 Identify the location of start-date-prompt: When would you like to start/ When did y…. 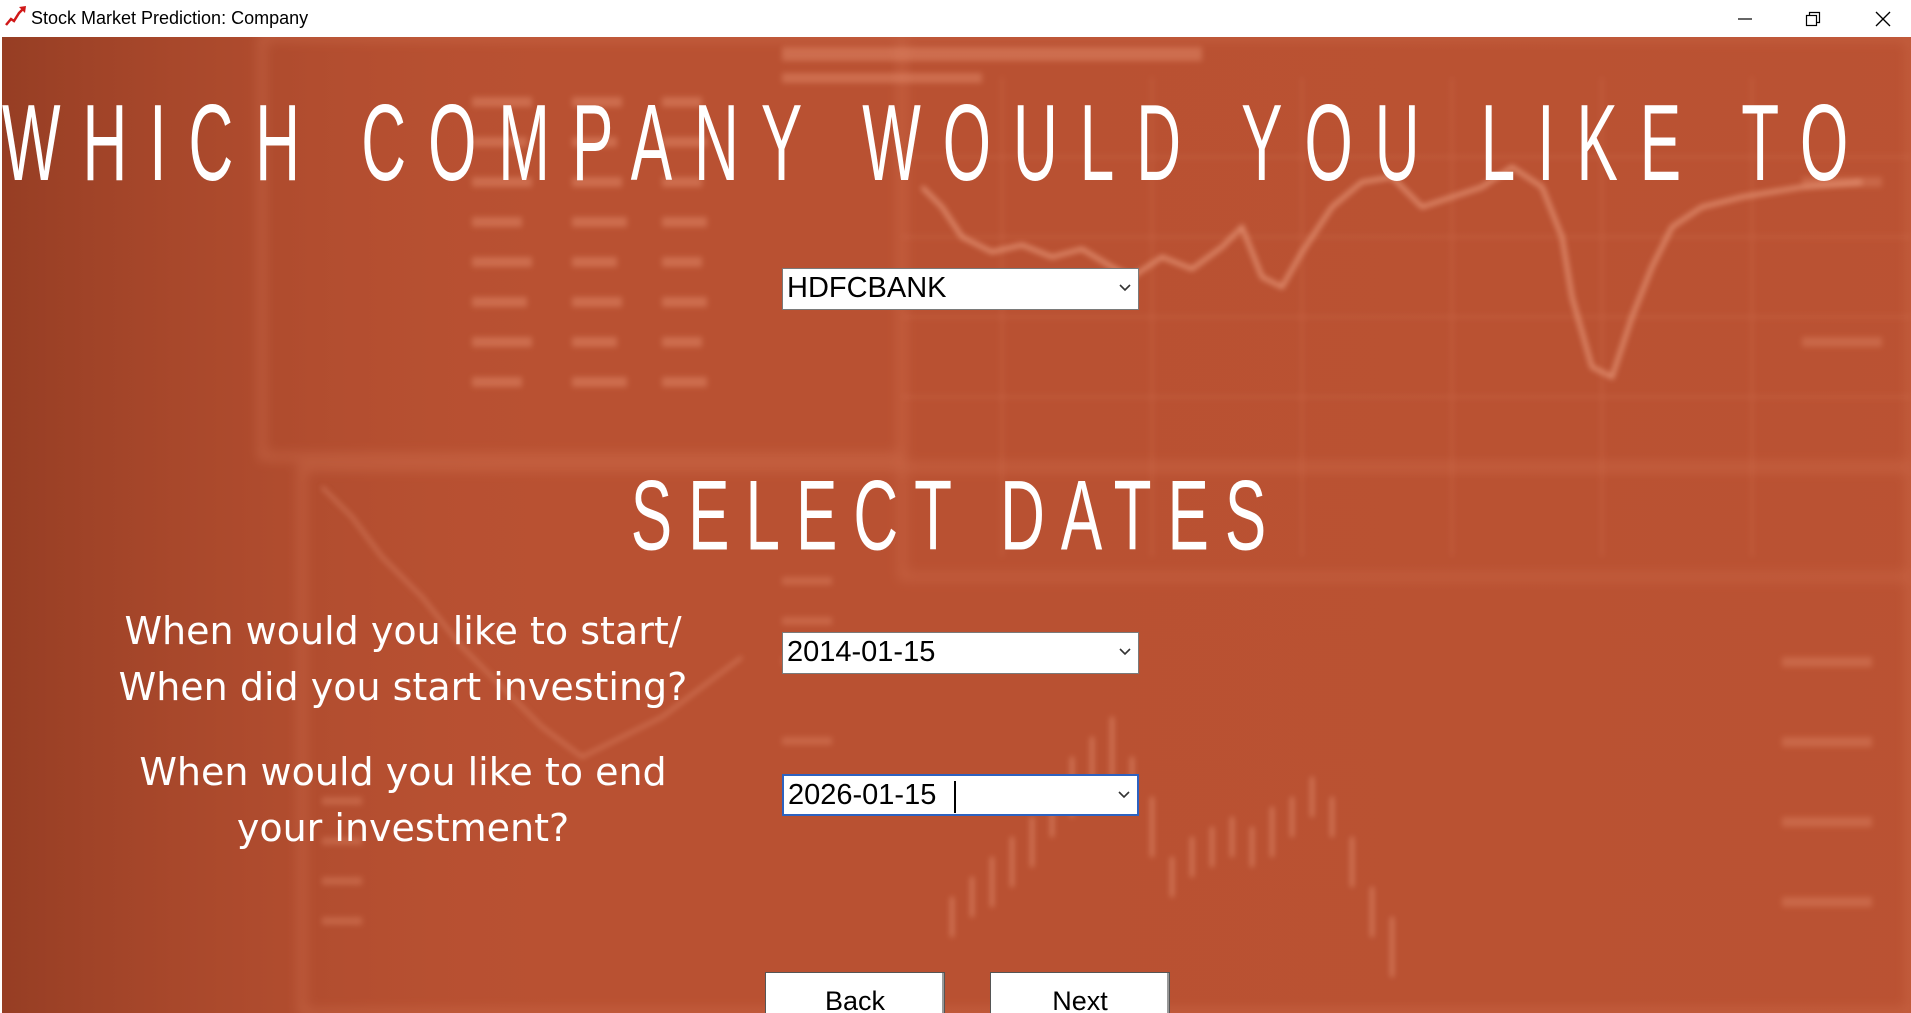
(403, 659).